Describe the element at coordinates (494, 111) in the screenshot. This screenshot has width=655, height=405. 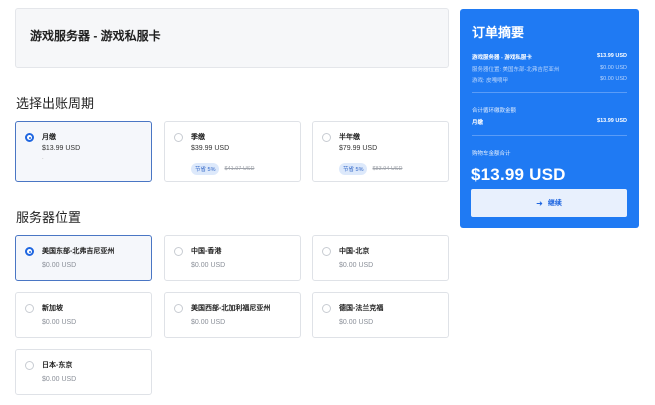
I see `recurring-label: 合计循环缴款金额` at that location.